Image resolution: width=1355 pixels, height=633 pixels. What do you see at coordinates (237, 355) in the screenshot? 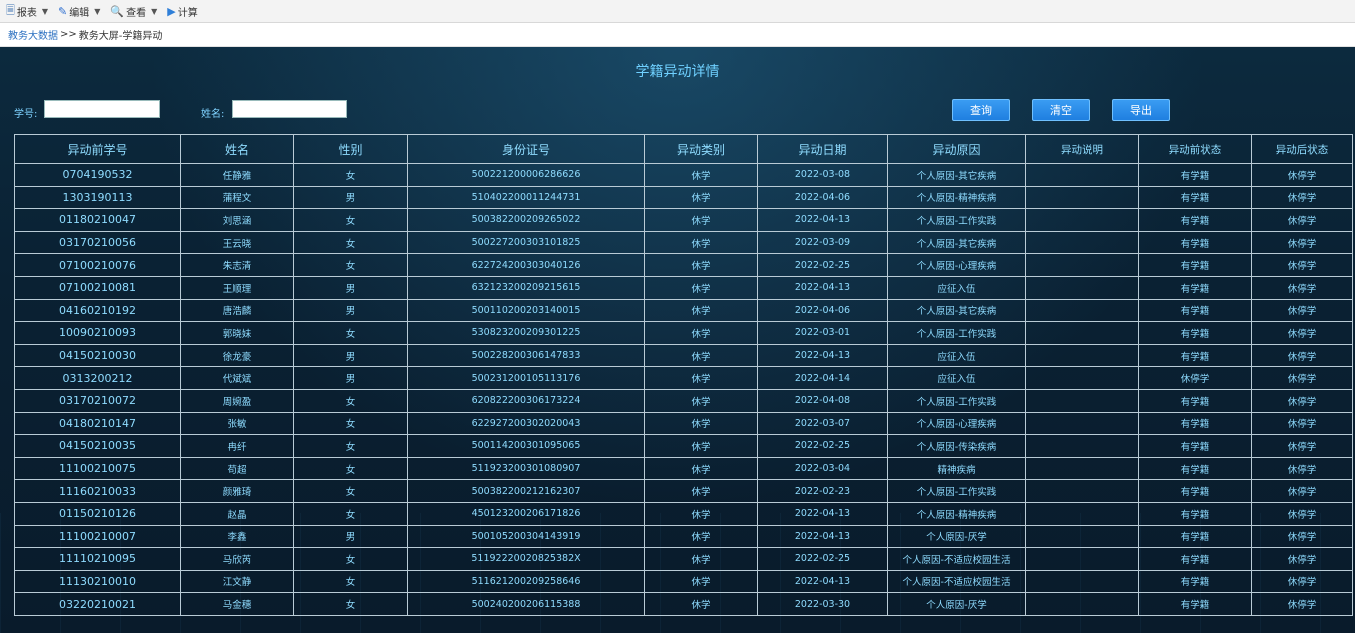
I see `table-cell: 徐龙豪` at bounding box center [237, 355].